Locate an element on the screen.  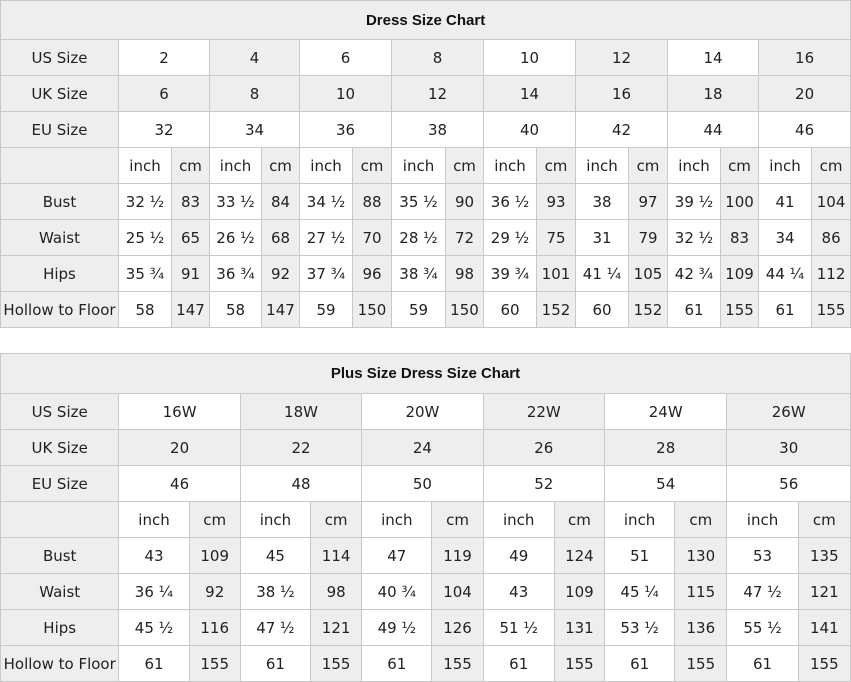
waist-cm-value: 109 is located at coordinates (579, 591).